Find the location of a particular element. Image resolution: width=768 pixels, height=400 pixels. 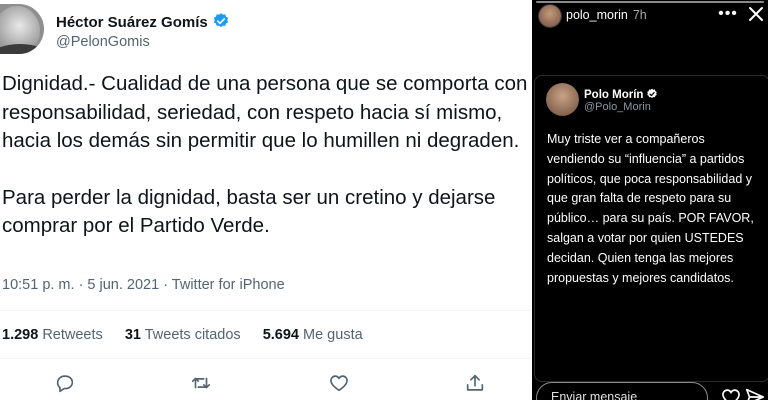

send-message-placeholder: Enviar mensaje is located at coordinates (594, 395).